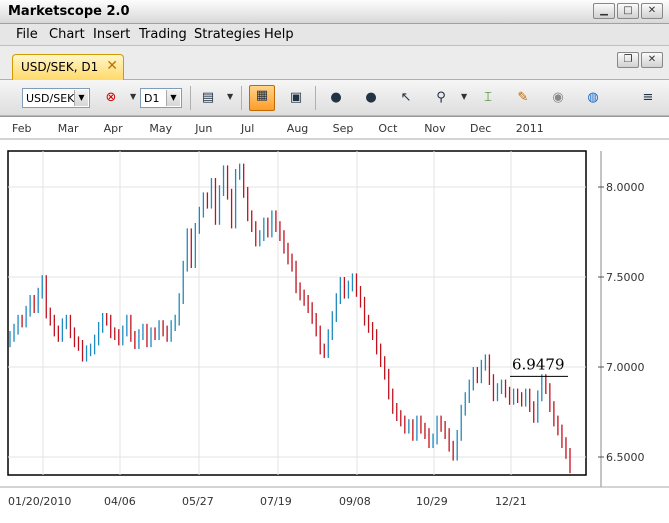  Describe the element at coordinates (593, 98) in the screenshot. I see `globe-icon: ◍` at that location.